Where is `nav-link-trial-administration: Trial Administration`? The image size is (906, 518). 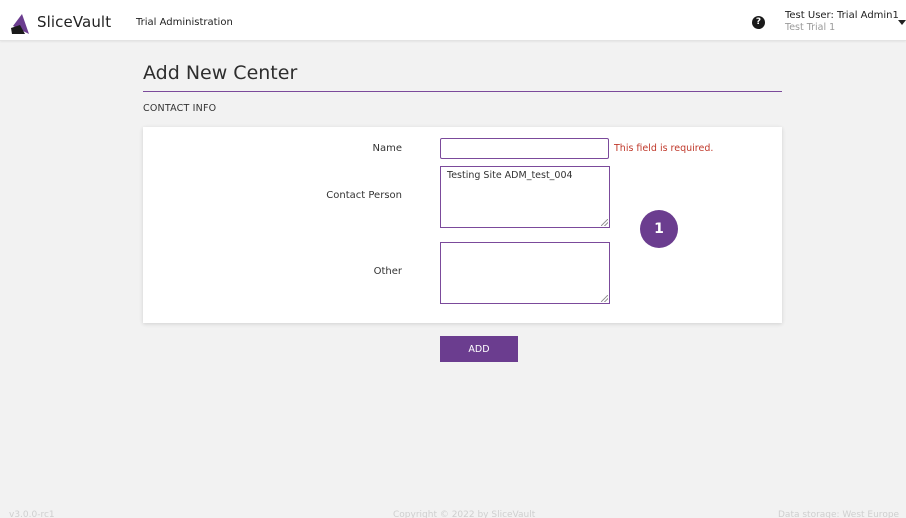 nav-link-trial-administration: Trial Administration is located at coordinates (184, 22).